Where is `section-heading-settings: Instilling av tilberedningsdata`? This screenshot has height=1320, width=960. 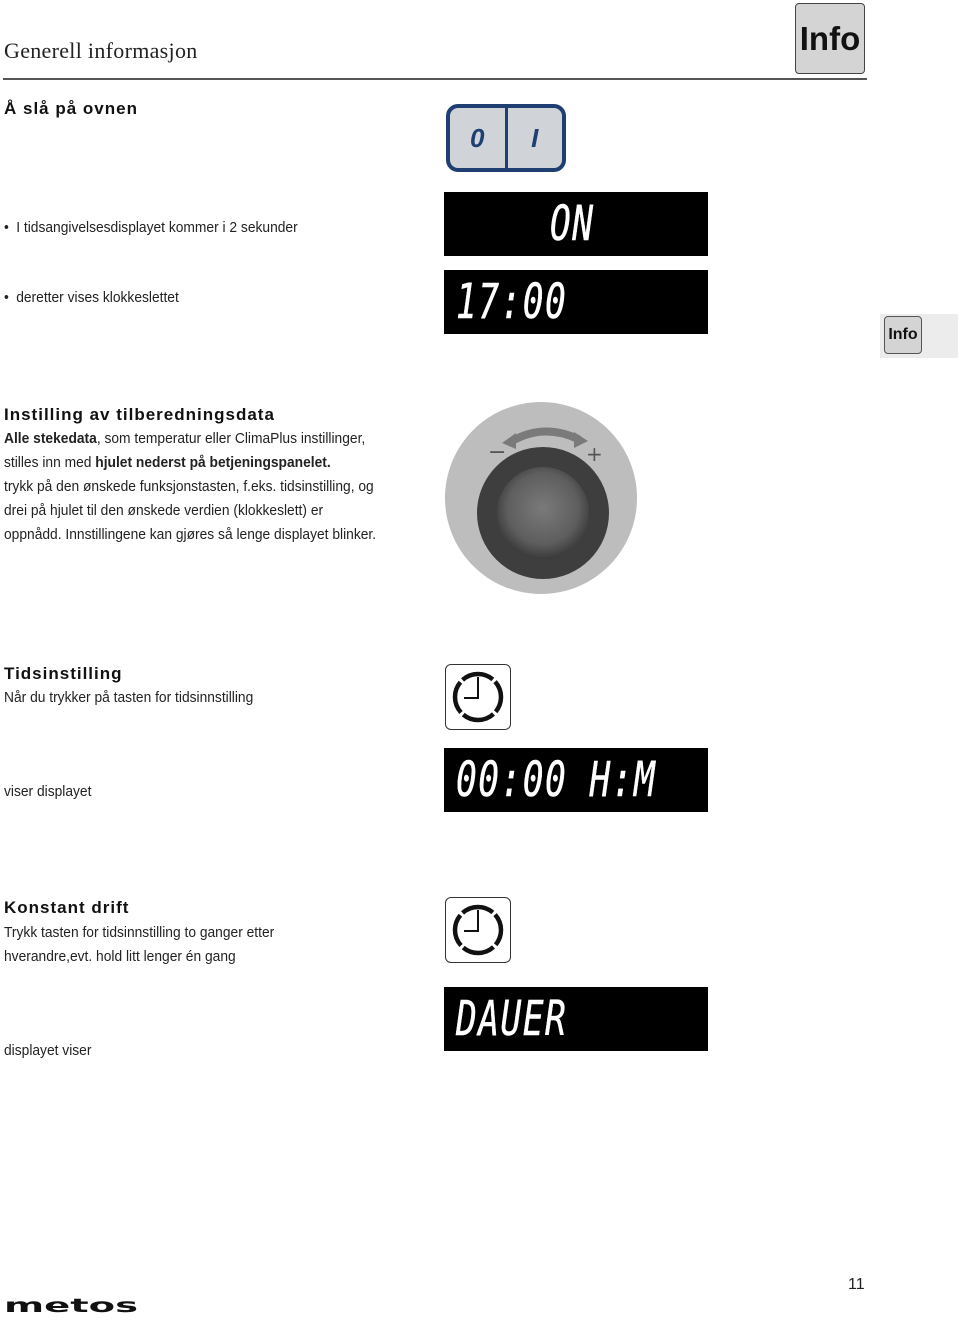 section-heading-settings: Instilling av tilberedningsdata is located at coordinates (139, 414).